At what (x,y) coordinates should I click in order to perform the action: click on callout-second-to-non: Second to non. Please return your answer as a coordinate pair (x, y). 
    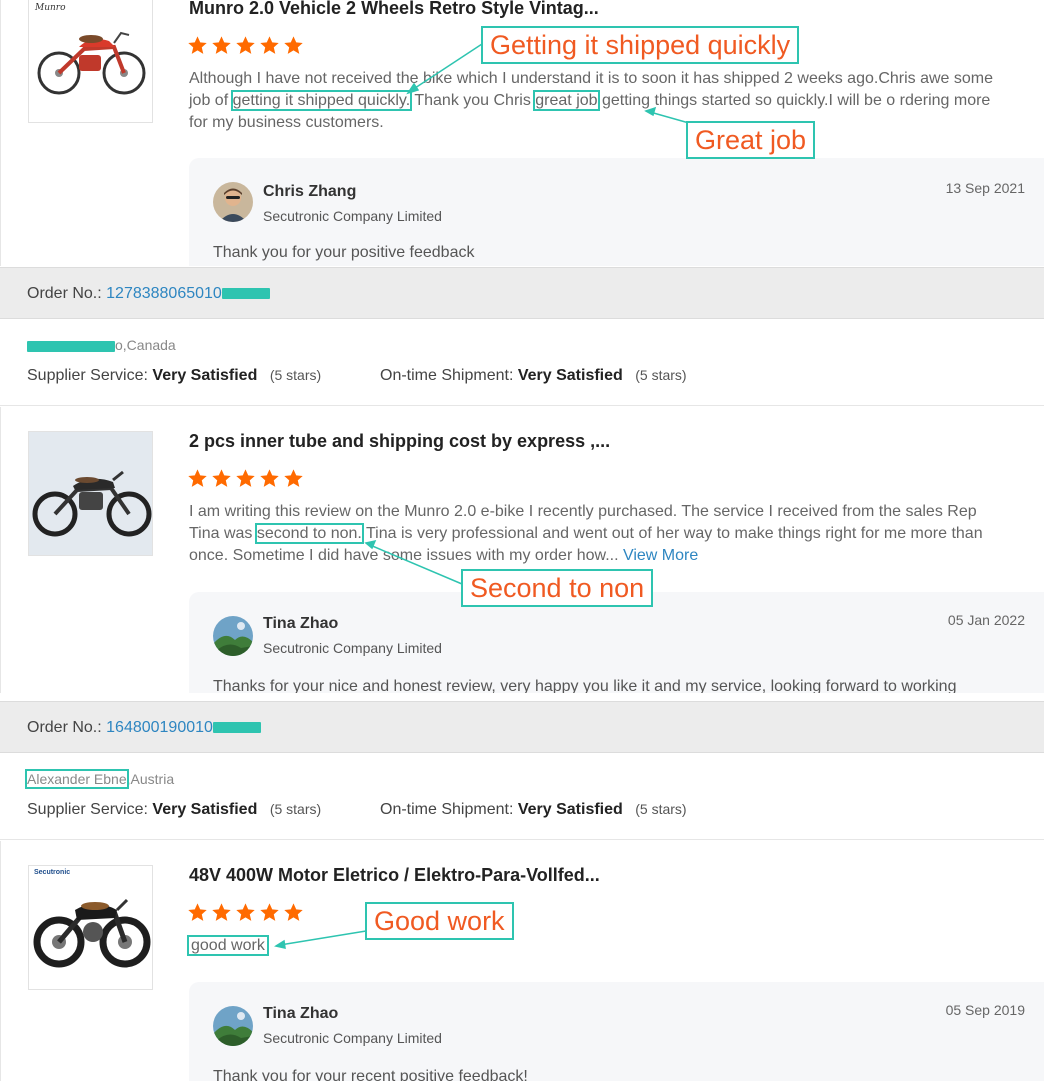
    Looking at the image, I should click on (557, 588).